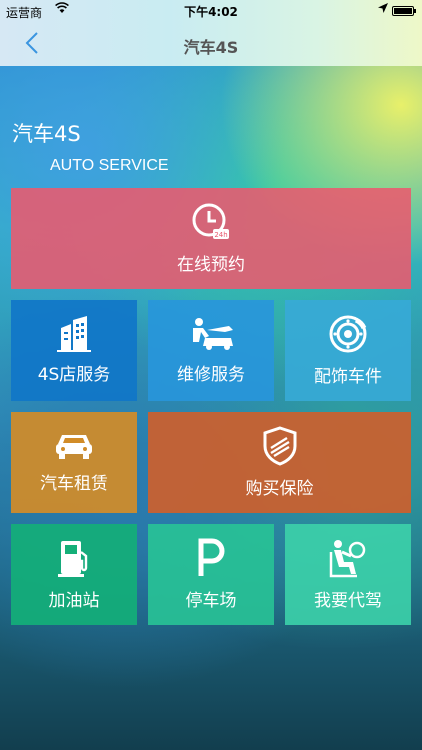 This screenshot has width=422, height=750. Describe the element at coordinates (74, 462) in the screenshot. I see `tile-car-rental: 汽车租赁` at that location.